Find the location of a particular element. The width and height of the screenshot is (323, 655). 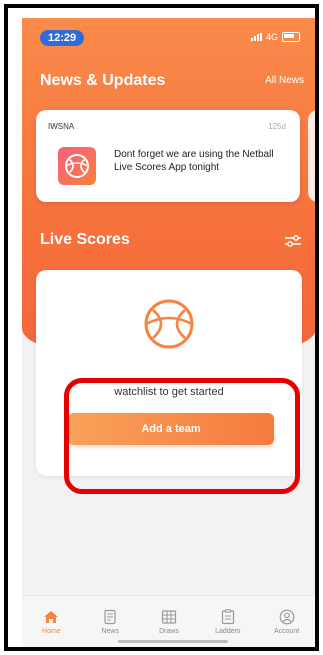

tab-account: Account is located at coordinates (286, 621).